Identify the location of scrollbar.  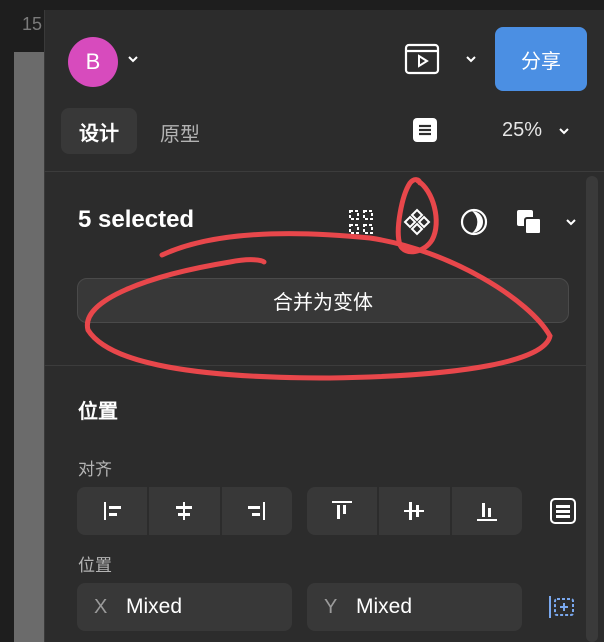
(592, 409).